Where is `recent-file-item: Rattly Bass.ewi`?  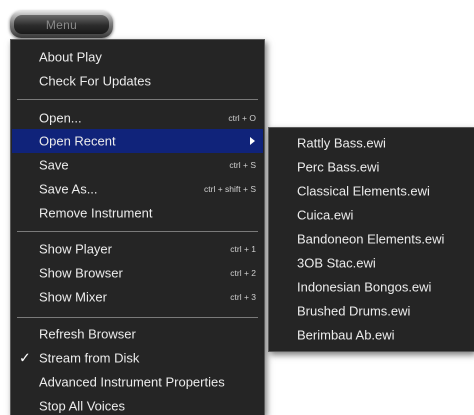 recent-file-item: Rattly Bass.ewi is located at coordinates (371, 143).